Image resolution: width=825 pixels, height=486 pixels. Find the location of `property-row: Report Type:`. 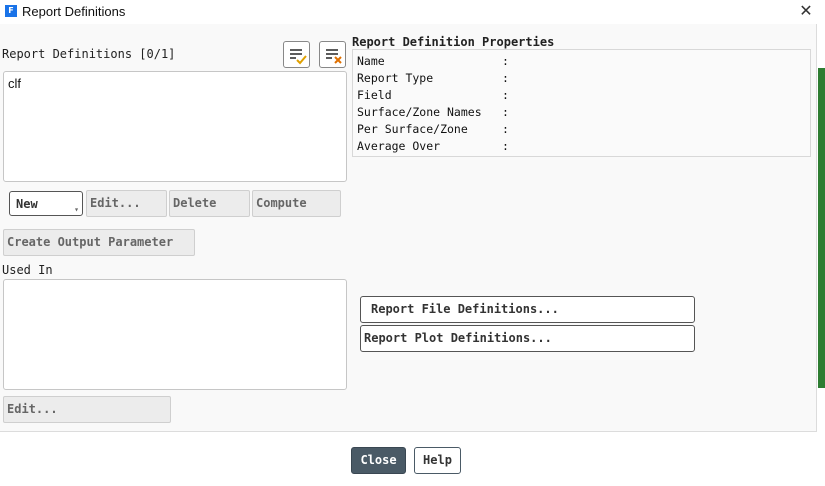

property-row: Report Type: is located at coordinates (433, 78).